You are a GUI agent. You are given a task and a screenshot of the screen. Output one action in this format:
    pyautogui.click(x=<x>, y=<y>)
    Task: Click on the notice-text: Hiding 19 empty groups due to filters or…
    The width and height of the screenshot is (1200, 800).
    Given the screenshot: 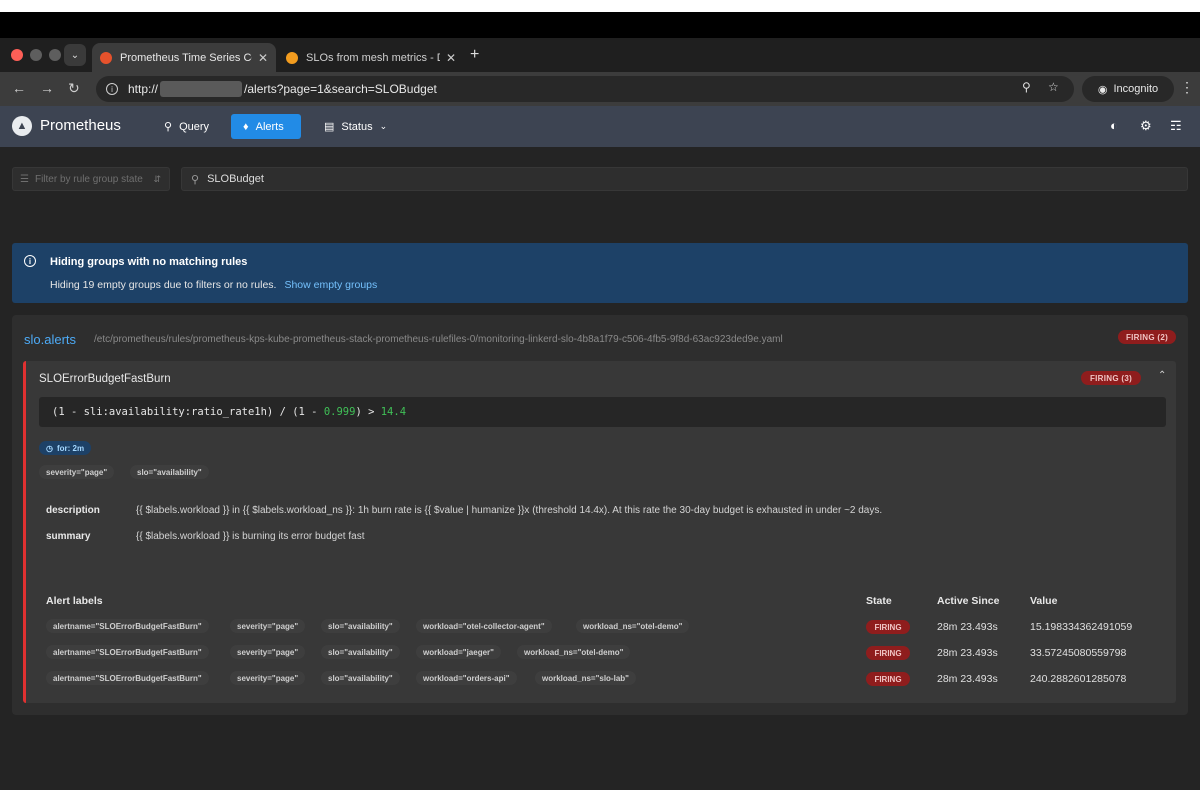 What is the action you would take?
    pyautogui.click(x=213, y=285)
    